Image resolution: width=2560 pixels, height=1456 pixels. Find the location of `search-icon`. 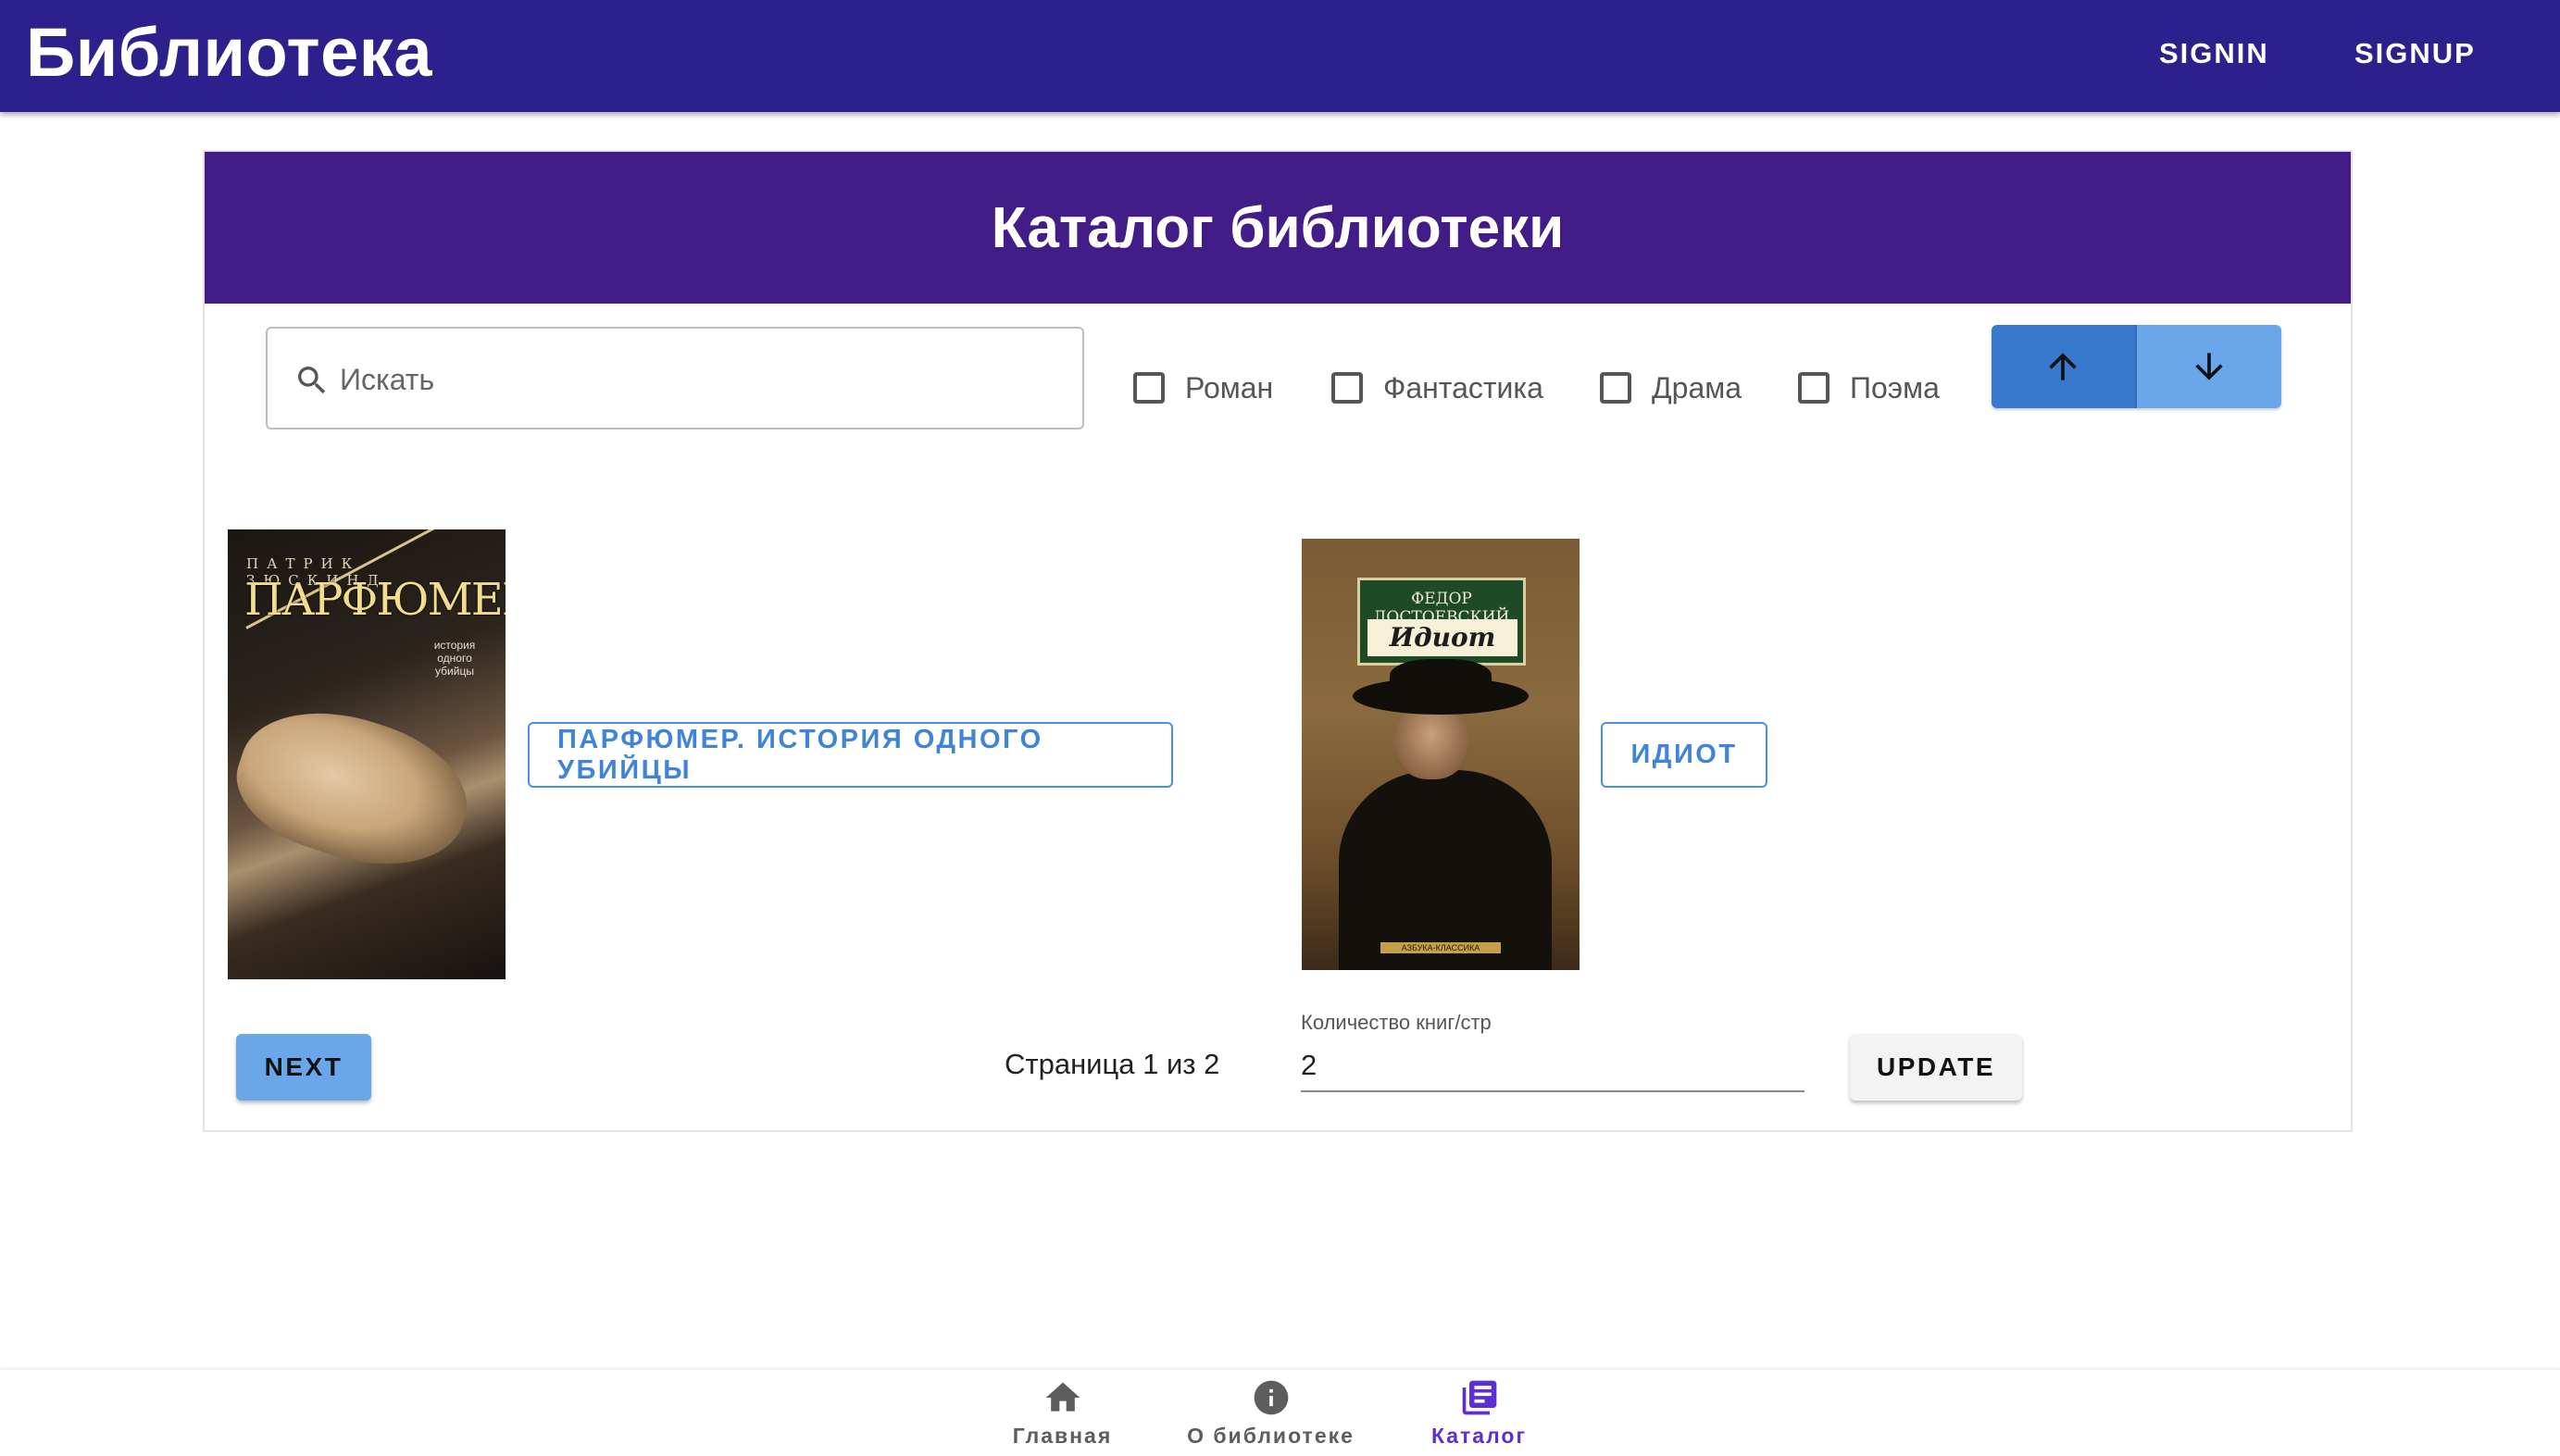

search-icon is located at coordinates (312, 380).